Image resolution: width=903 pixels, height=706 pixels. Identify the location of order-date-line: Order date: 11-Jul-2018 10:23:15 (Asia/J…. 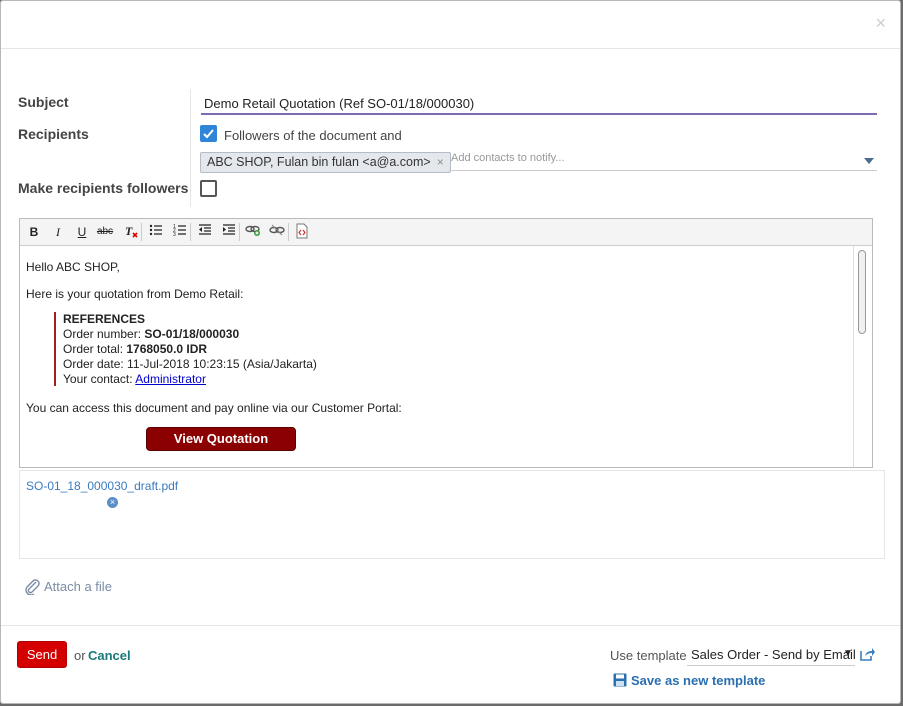
(208, 364).